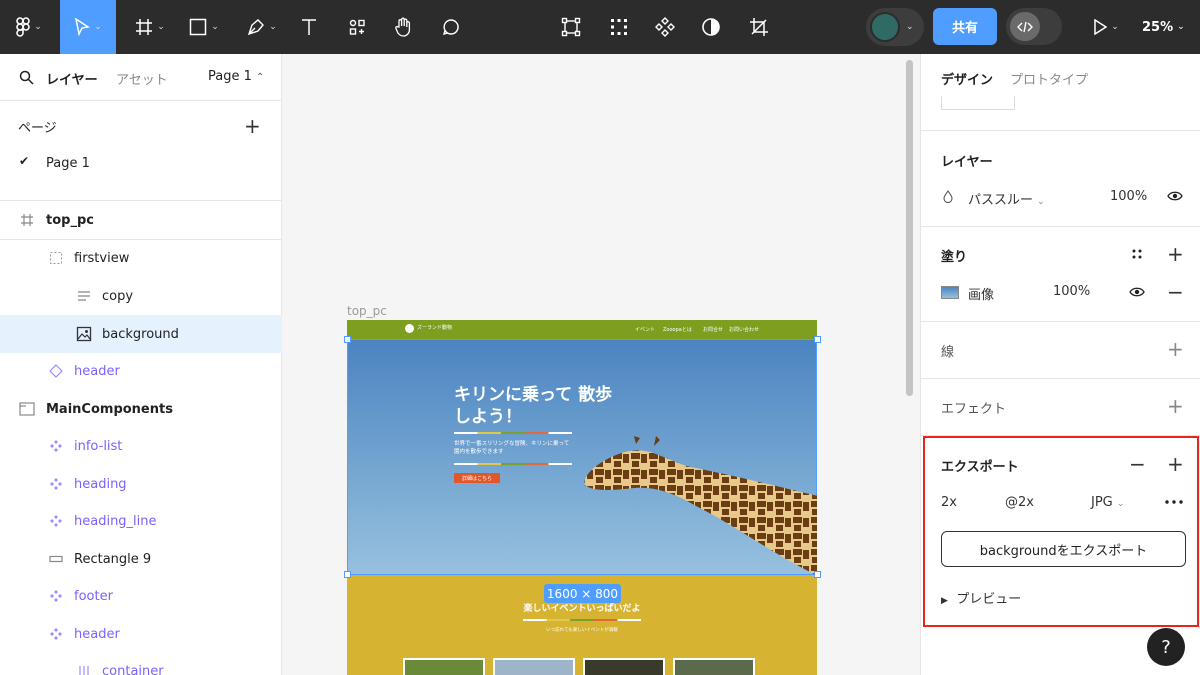 The image size is (1200, 675). What do you see at coordinates (1106, 27) in the screenshot?
I see `present-button: ⌄` at bounding box center [1106, 27].